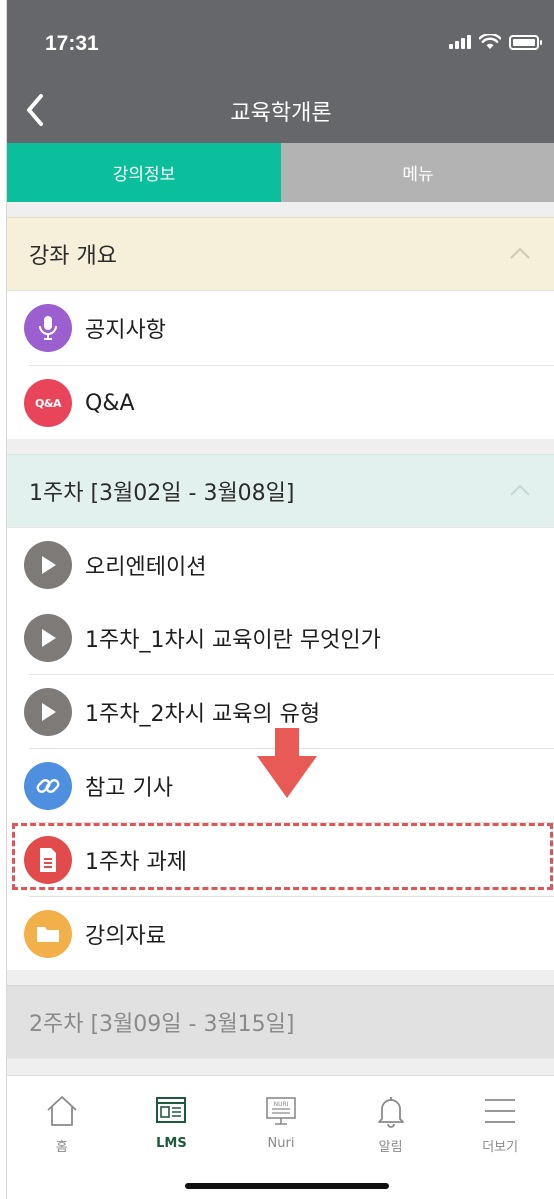 The height and width of the screenshot is (1199, 554). I want to click on tab-menu: 메뉴, so click(417, 172).